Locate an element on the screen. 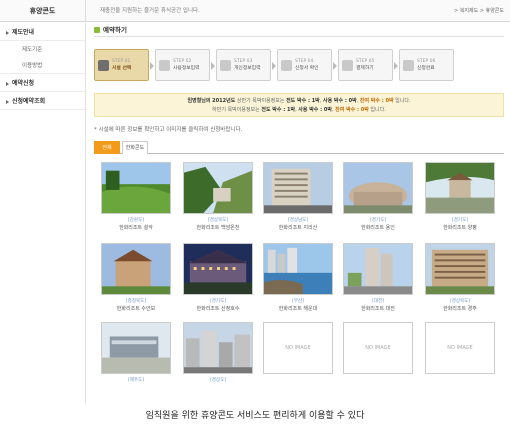 This screenshot has height=430, width=510. resort-name: 한화리조트 해운대 is located at coordinates (298, 308).